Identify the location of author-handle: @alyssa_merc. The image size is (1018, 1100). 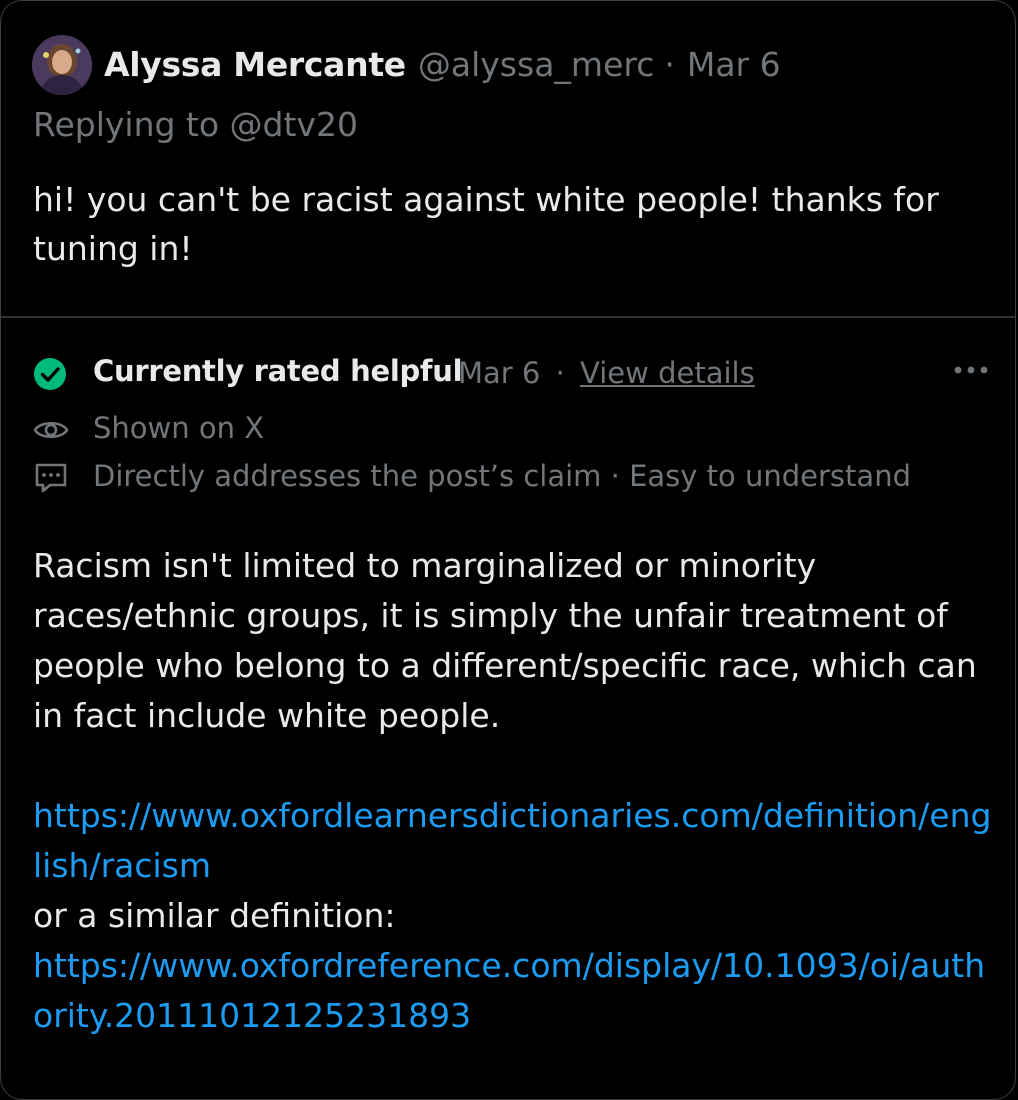
(536, 64).